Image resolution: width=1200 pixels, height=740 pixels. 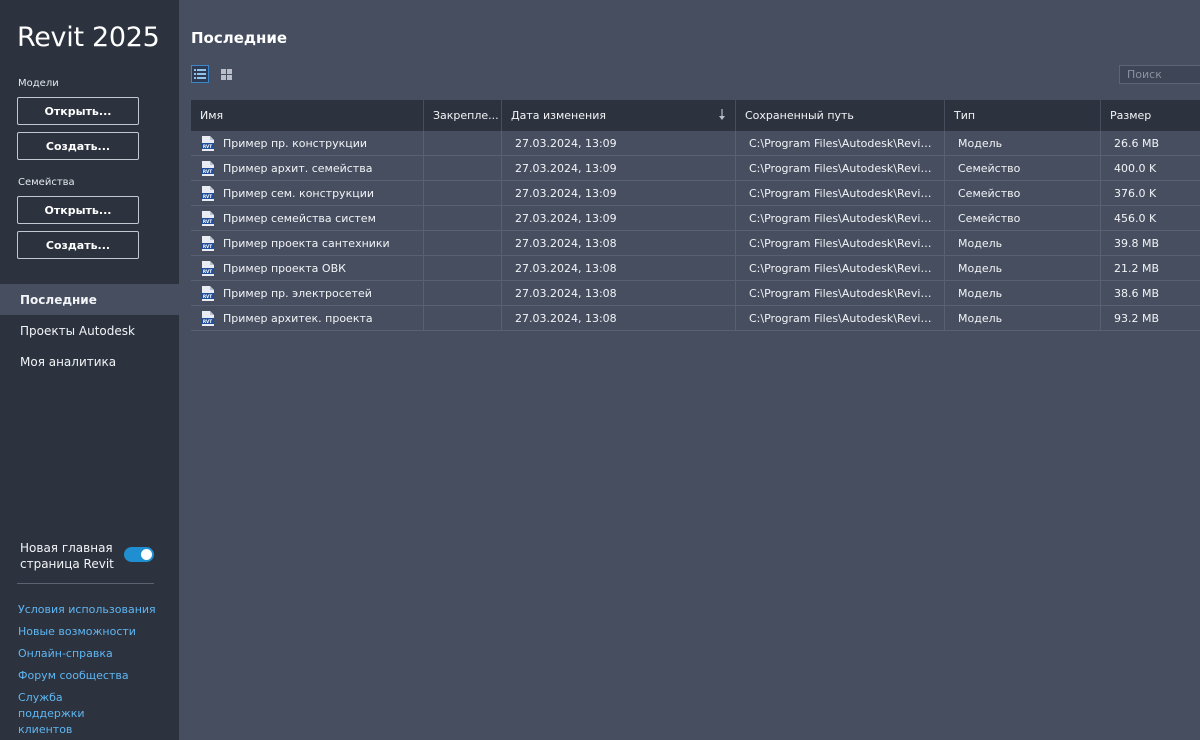 What do you see at coordinates (298, 318) in the screenshot?
I see `file-name: Пример архитек. проекта` at bounding box center [298, 318].